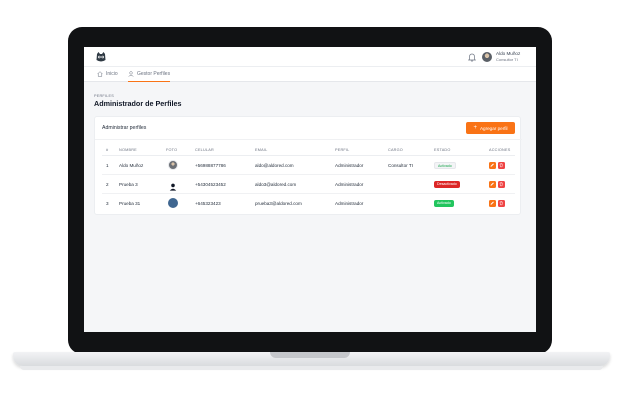  What do you see at coordinates (475, 128) in the screenshot?
I see `plus-icon: +` at bounding box center [475, 128].